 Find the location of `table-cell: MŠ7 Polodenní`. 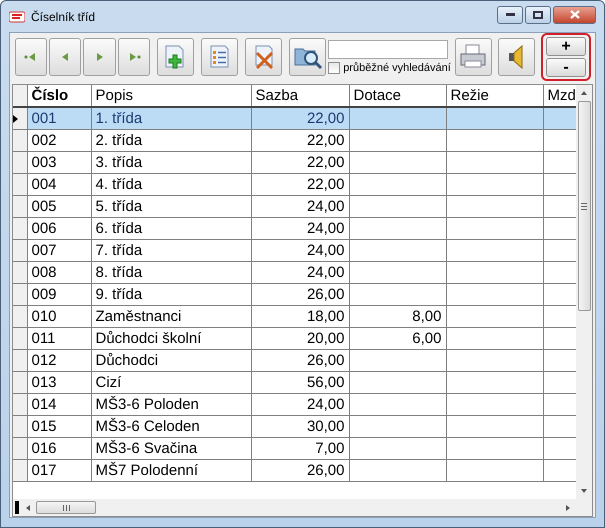

table-cell: MŠ7 Polodenní is located at coordinates (171, 470).